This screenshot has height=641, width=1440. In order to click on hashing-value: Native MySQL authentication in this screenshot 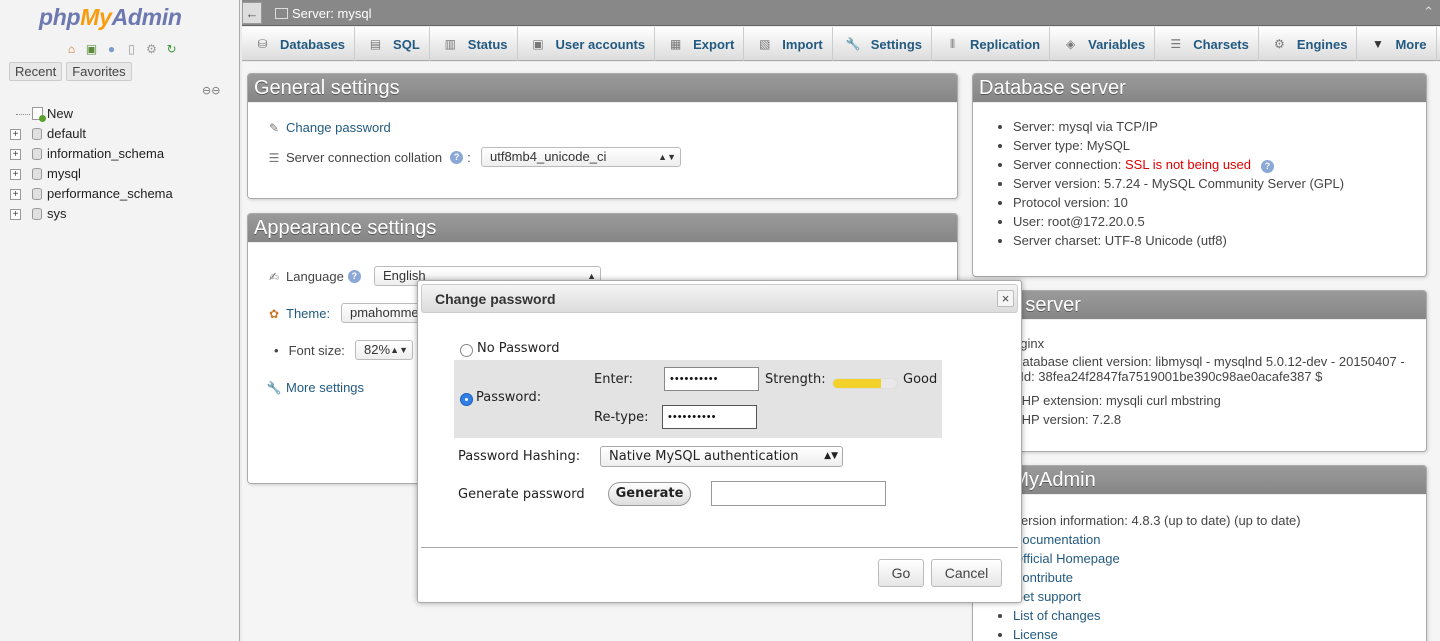, I will do `click(704, 456)`.